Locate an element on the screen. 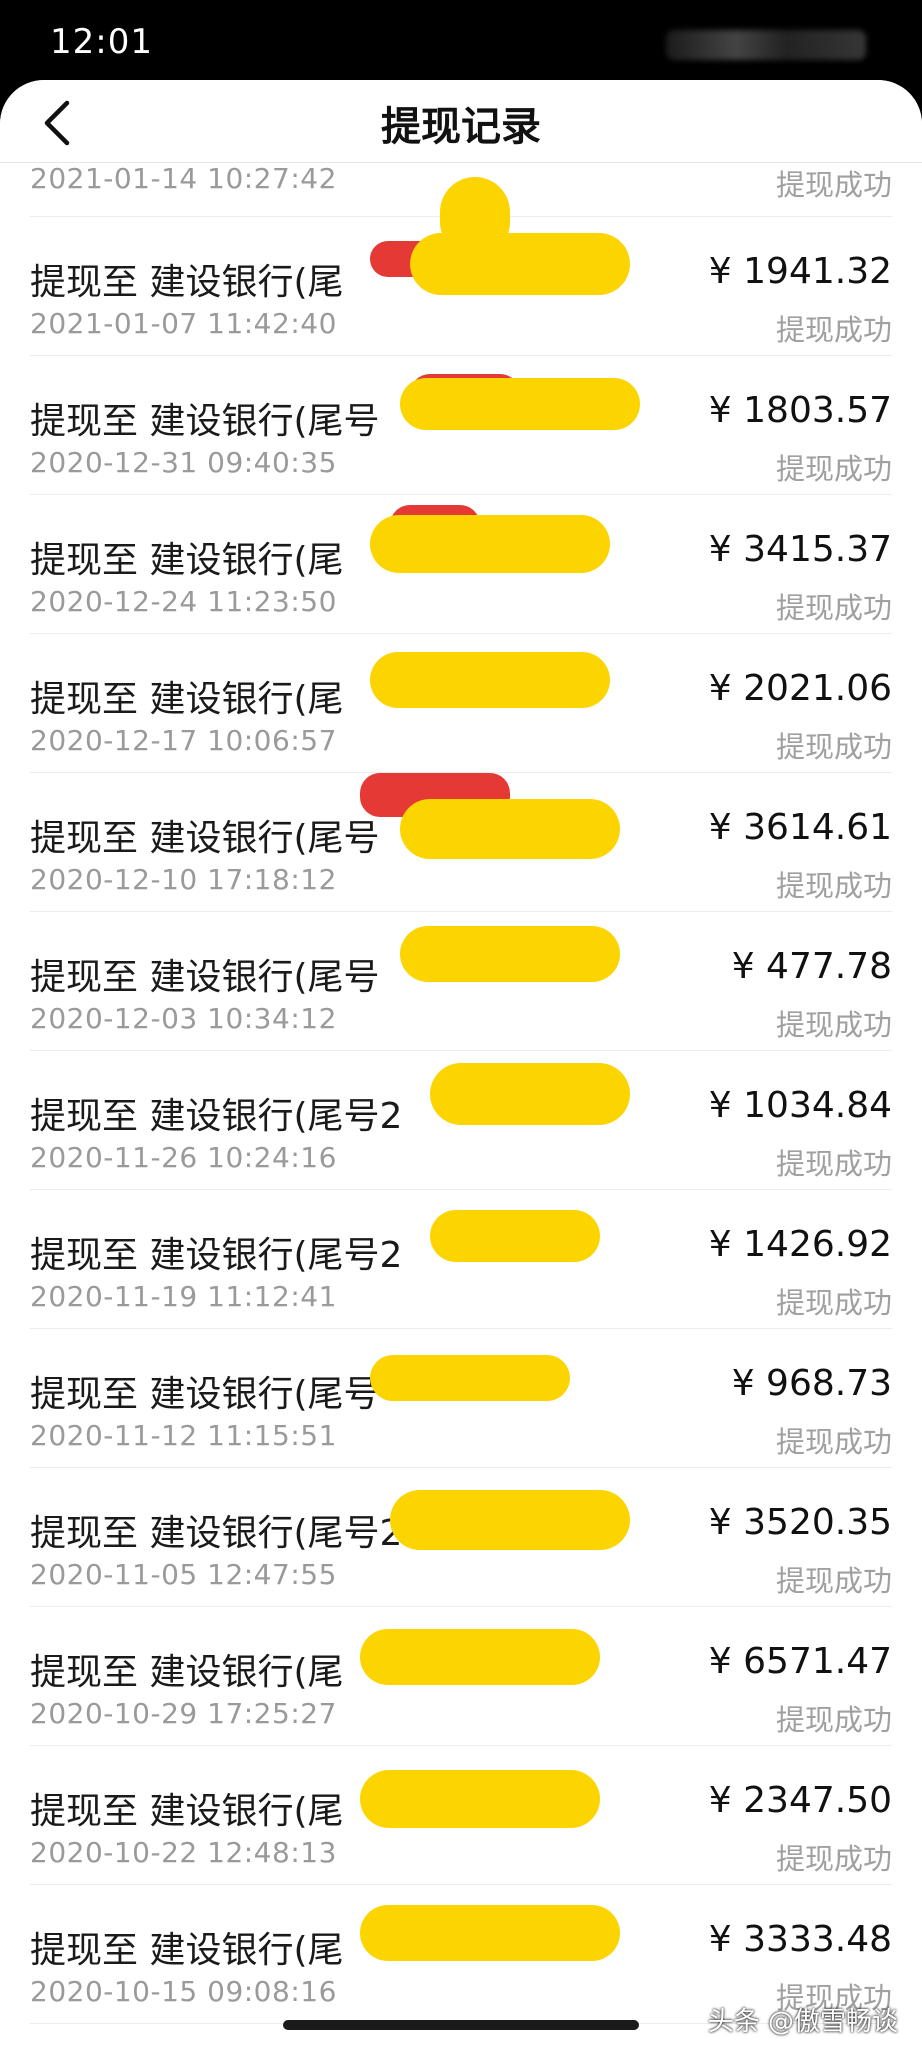  page-title: 提现记录 is located at coordinates (461, 127).